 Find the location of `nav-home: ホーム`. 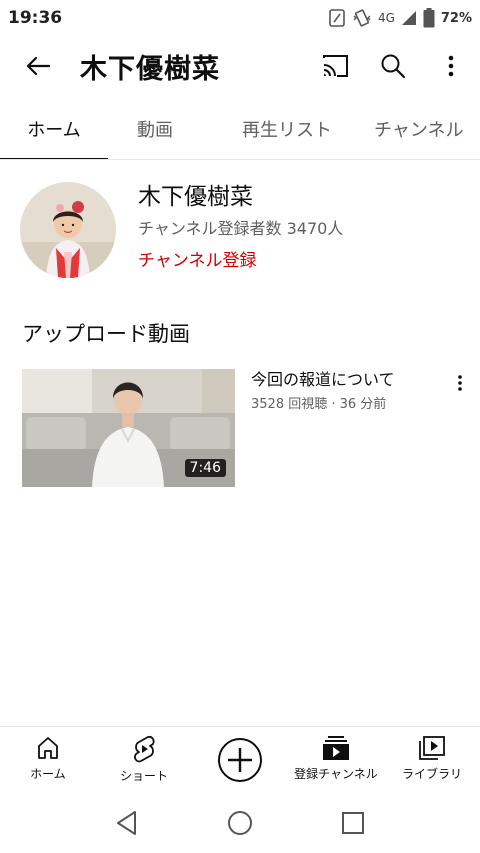

nav-home: ホーム is located at coordinates (48, 759).